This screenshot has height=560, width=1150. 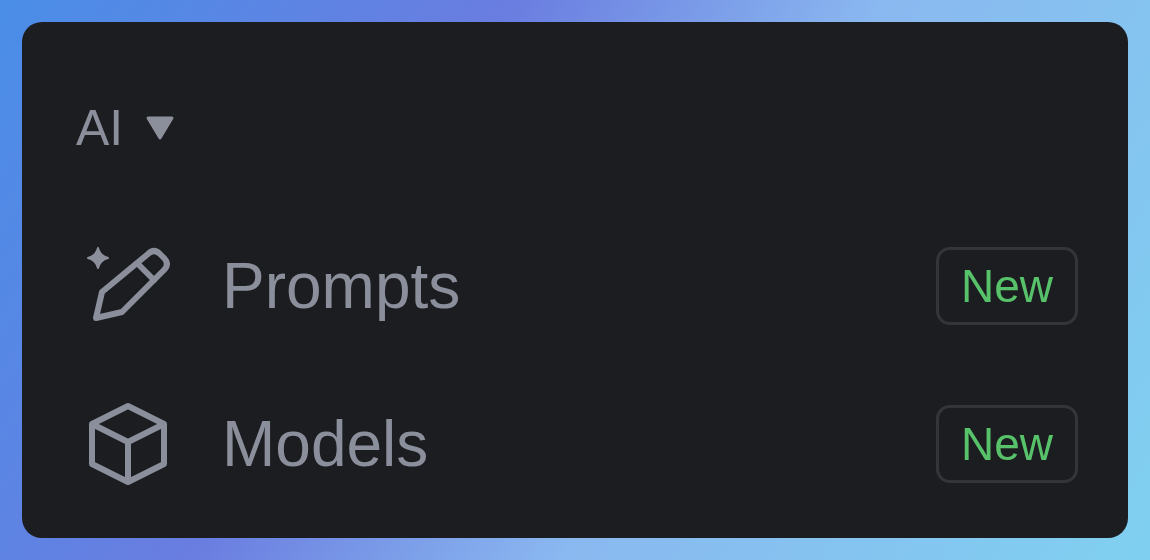 I want to click on menu-item: Models, so click(x=579, y=444).